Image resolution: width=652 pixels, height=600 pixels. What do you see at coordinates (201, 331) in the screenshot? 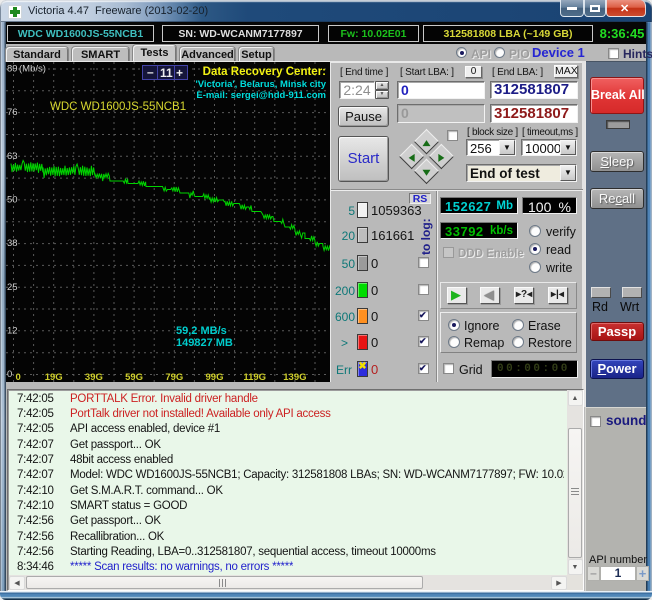
I see `svg-text: 59,2 MB/s` at bounding box center [201, 331].